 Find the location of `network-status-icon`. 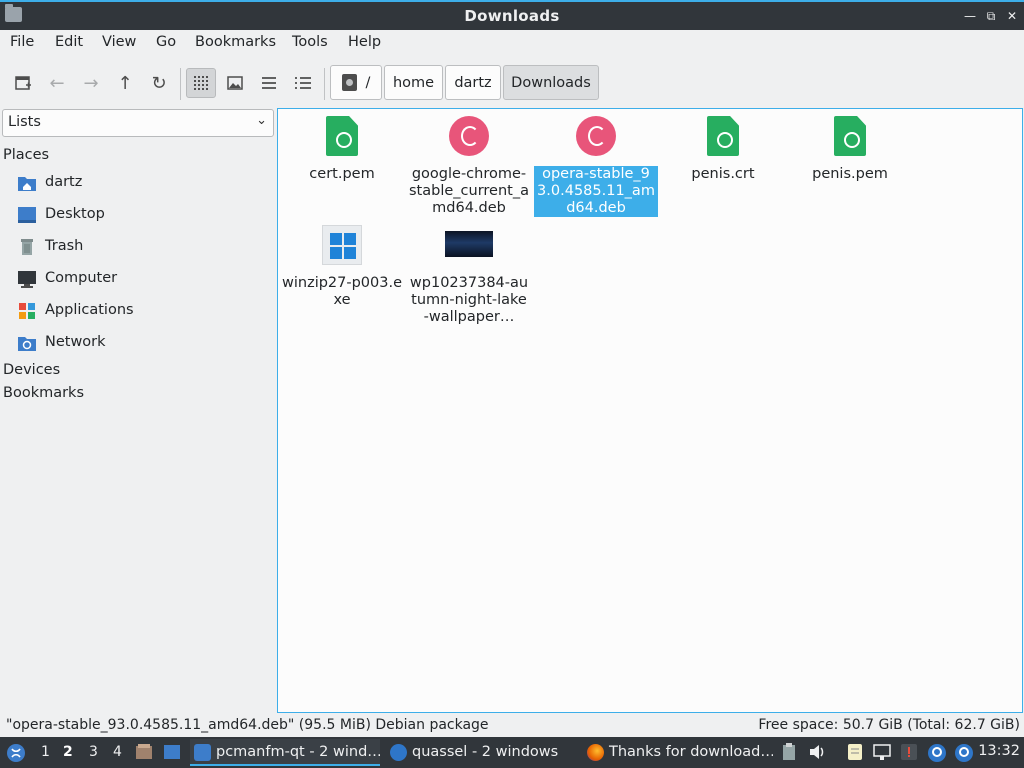

network-status-icon is located at coordinates (882, 752).